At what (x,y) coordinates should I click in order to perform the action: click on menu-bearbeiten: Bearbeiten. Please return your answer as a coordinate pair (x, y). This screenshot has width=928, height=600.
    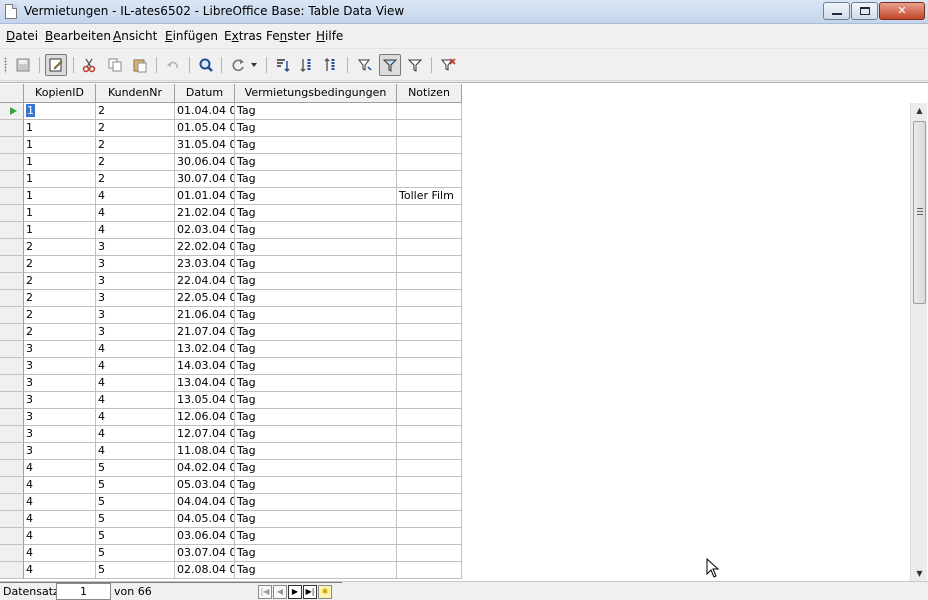
    Looking at the image, I should click on (78, 36).